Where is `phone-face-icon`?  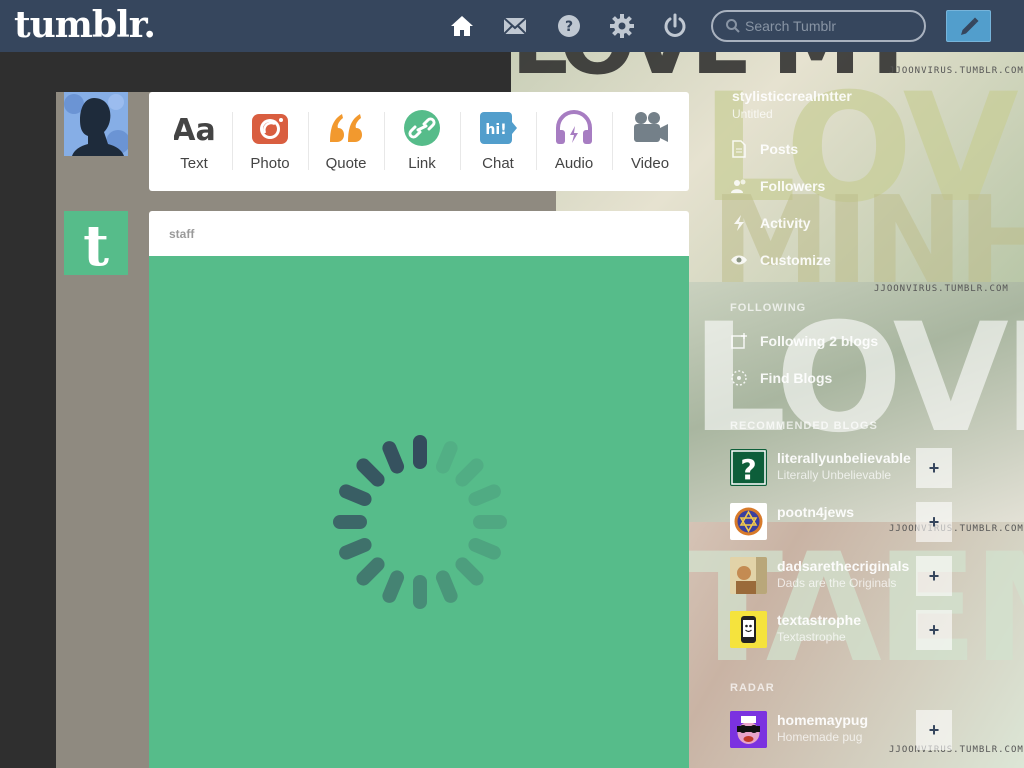
phone-face-icon is located at coordinates (748, 629).